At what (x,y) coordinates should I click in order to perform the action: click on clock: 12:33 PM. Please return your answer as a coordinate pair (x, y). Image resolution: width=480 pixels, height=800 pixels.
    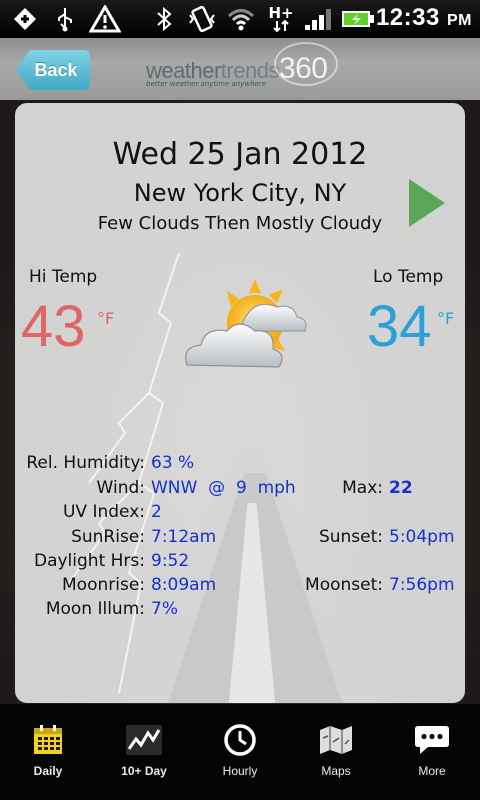
    Looking at the image, I should click on (424, 18).